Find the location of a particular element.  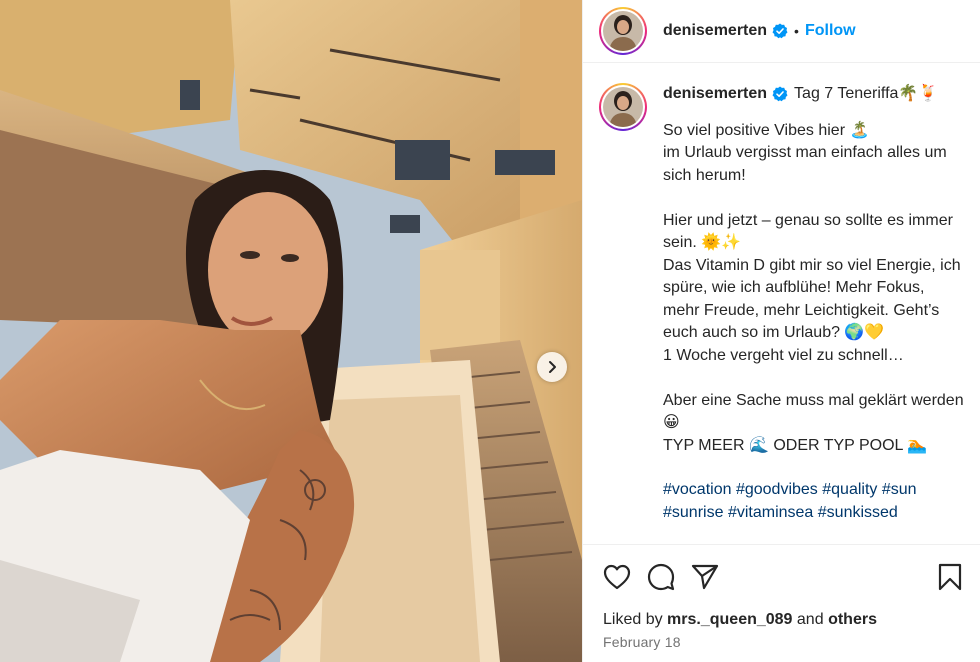

chevron-right-icon is located at coordinates (552, 367).